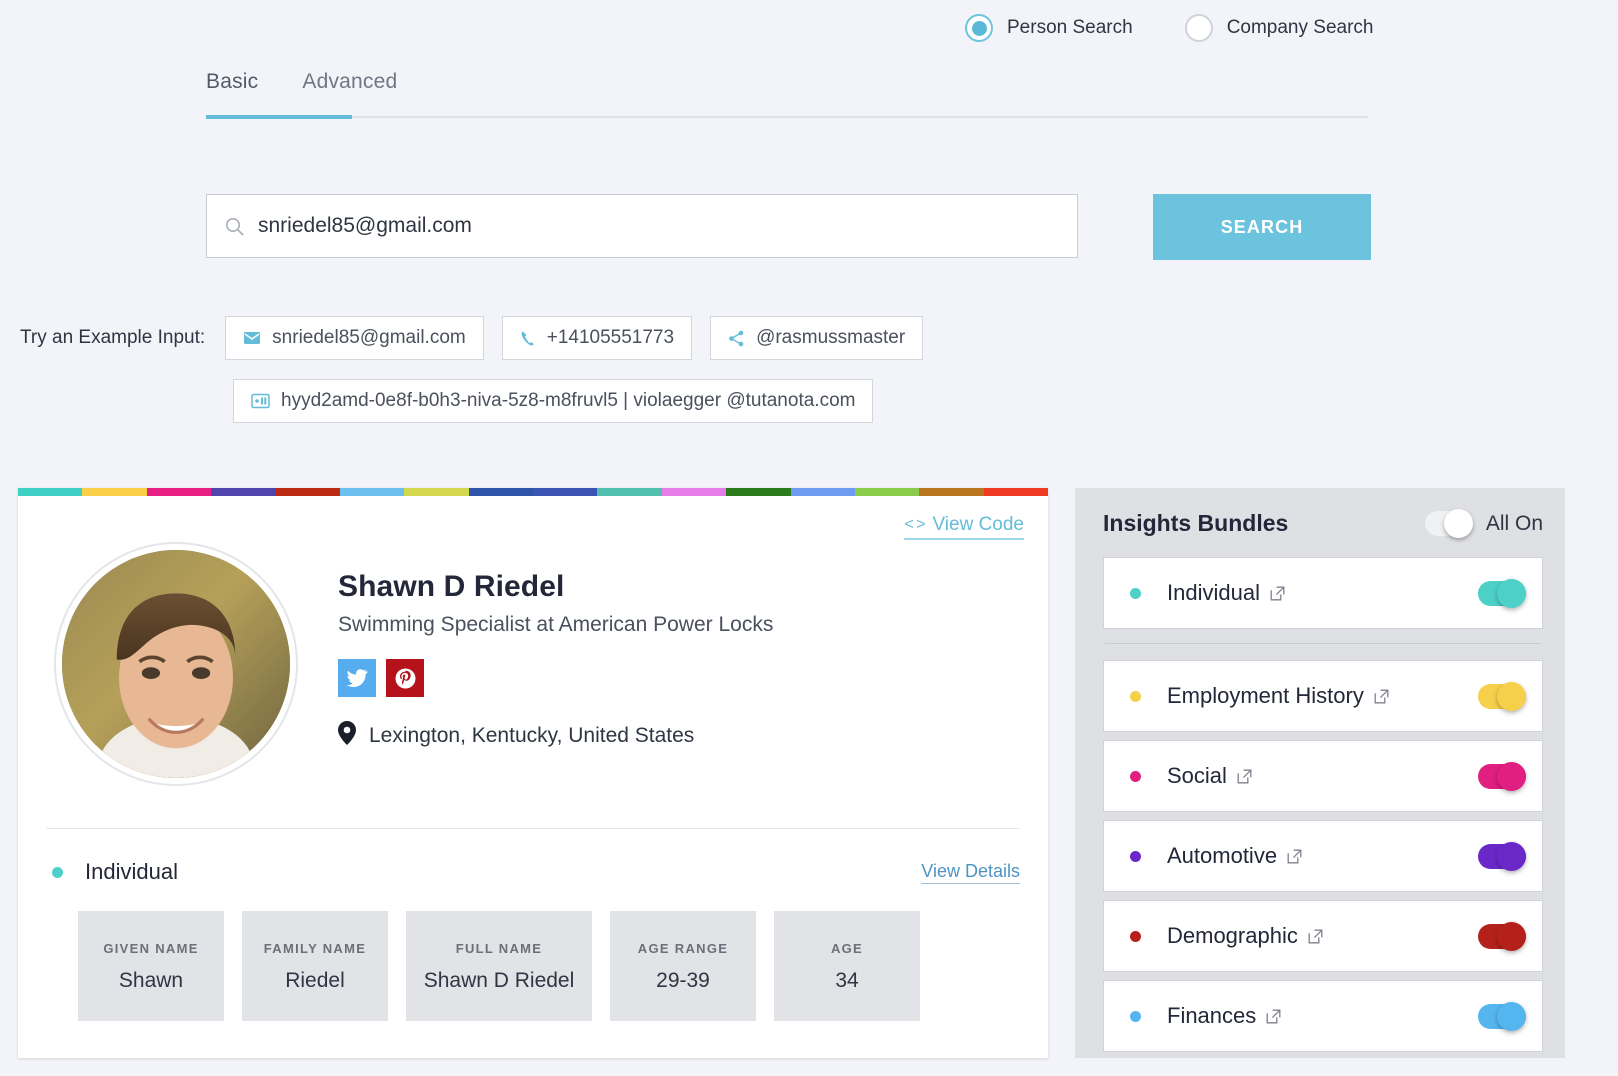 The image size is (1618, 1076). I want to click on example-chip-social-text: @rasmussmaster, so click(831, 337).